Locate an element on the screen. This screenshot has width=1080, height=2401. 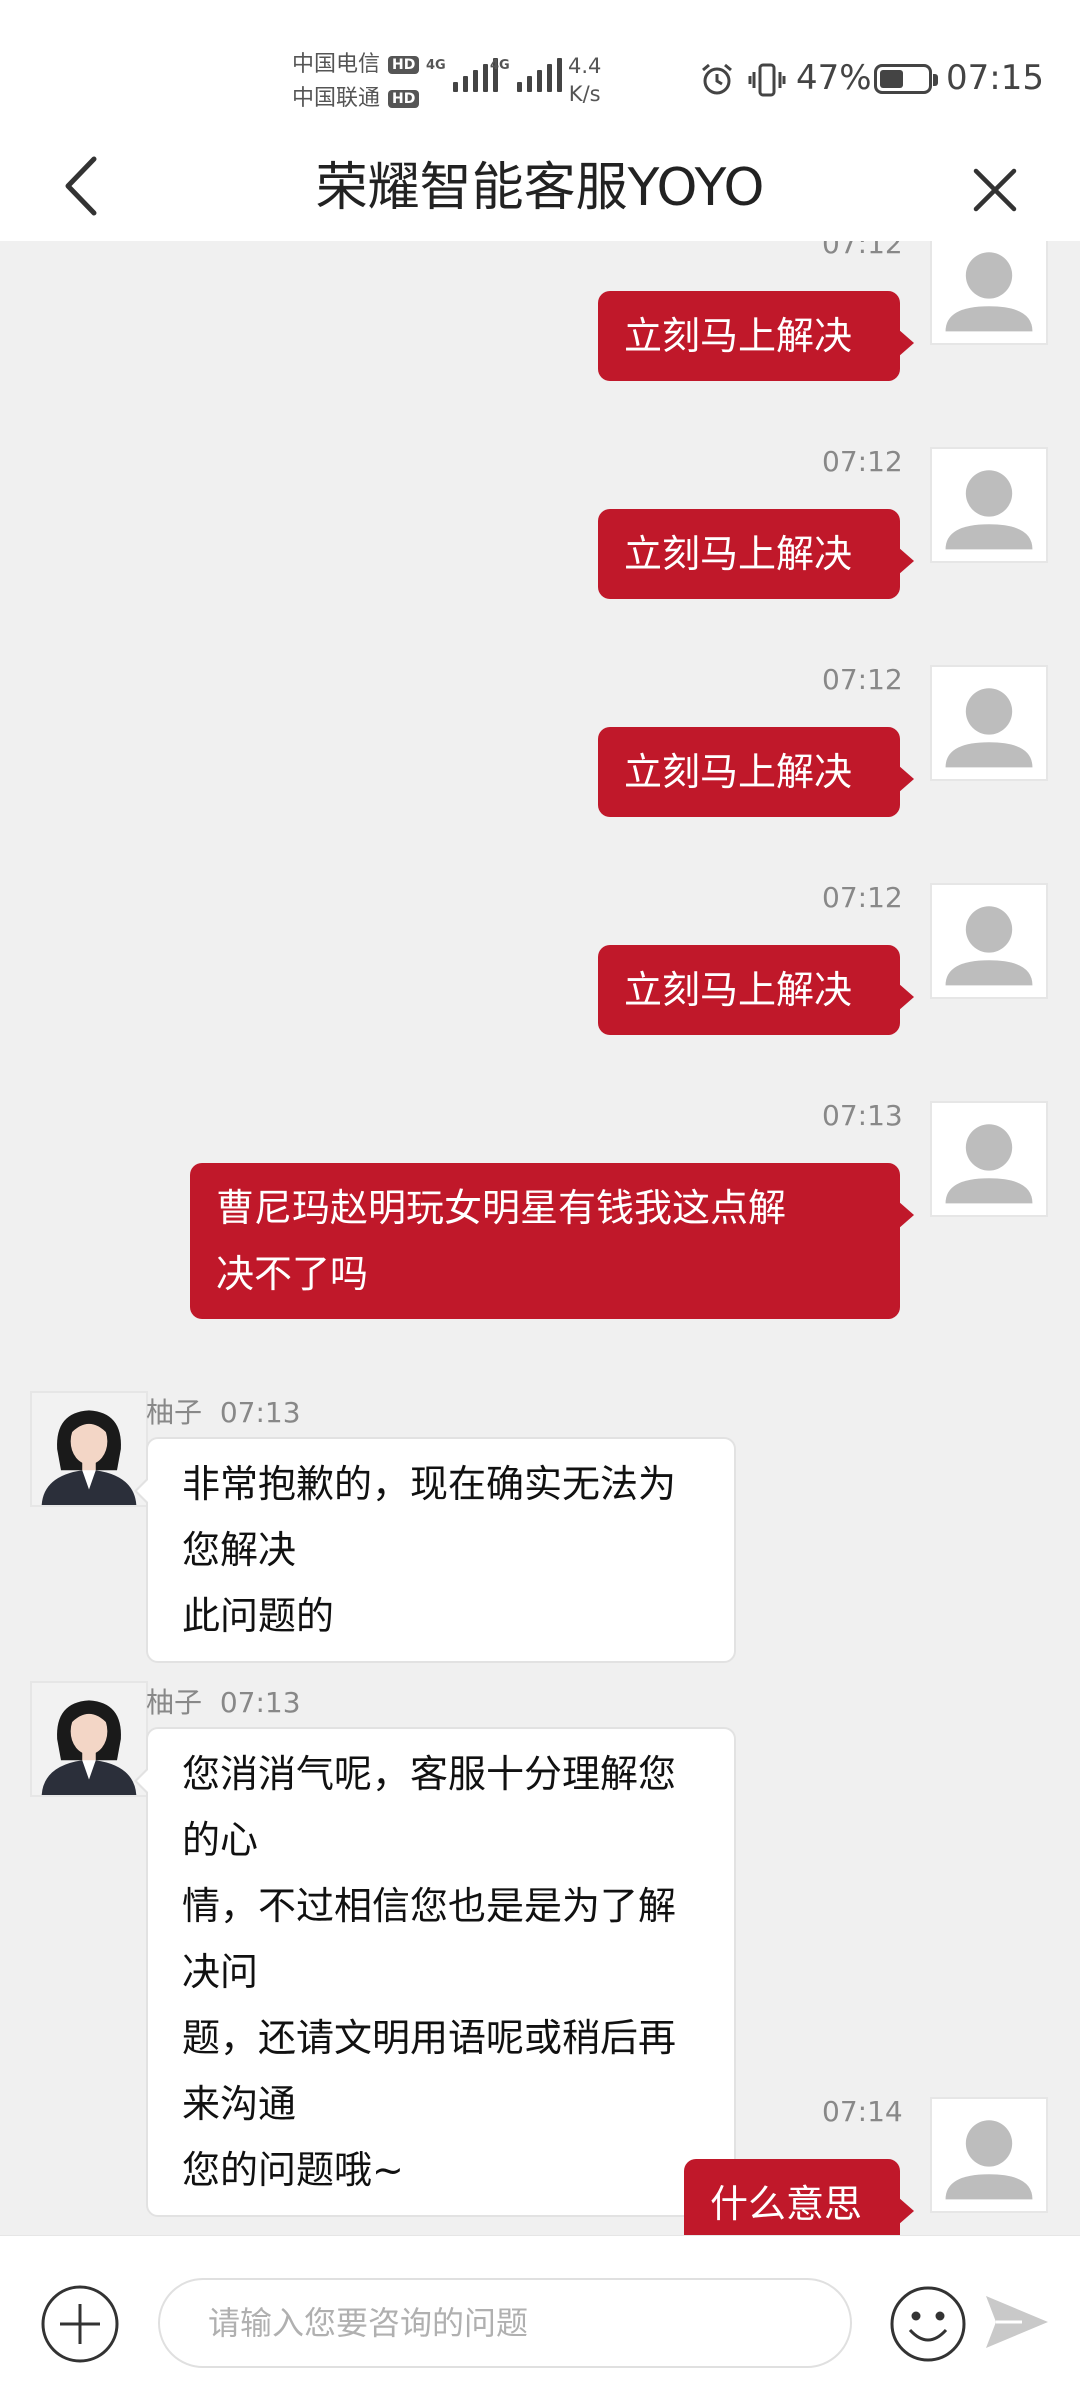
message-line: 非常抱歉的，现在确实无法为您解决 is located at coordinates (429, 1517).